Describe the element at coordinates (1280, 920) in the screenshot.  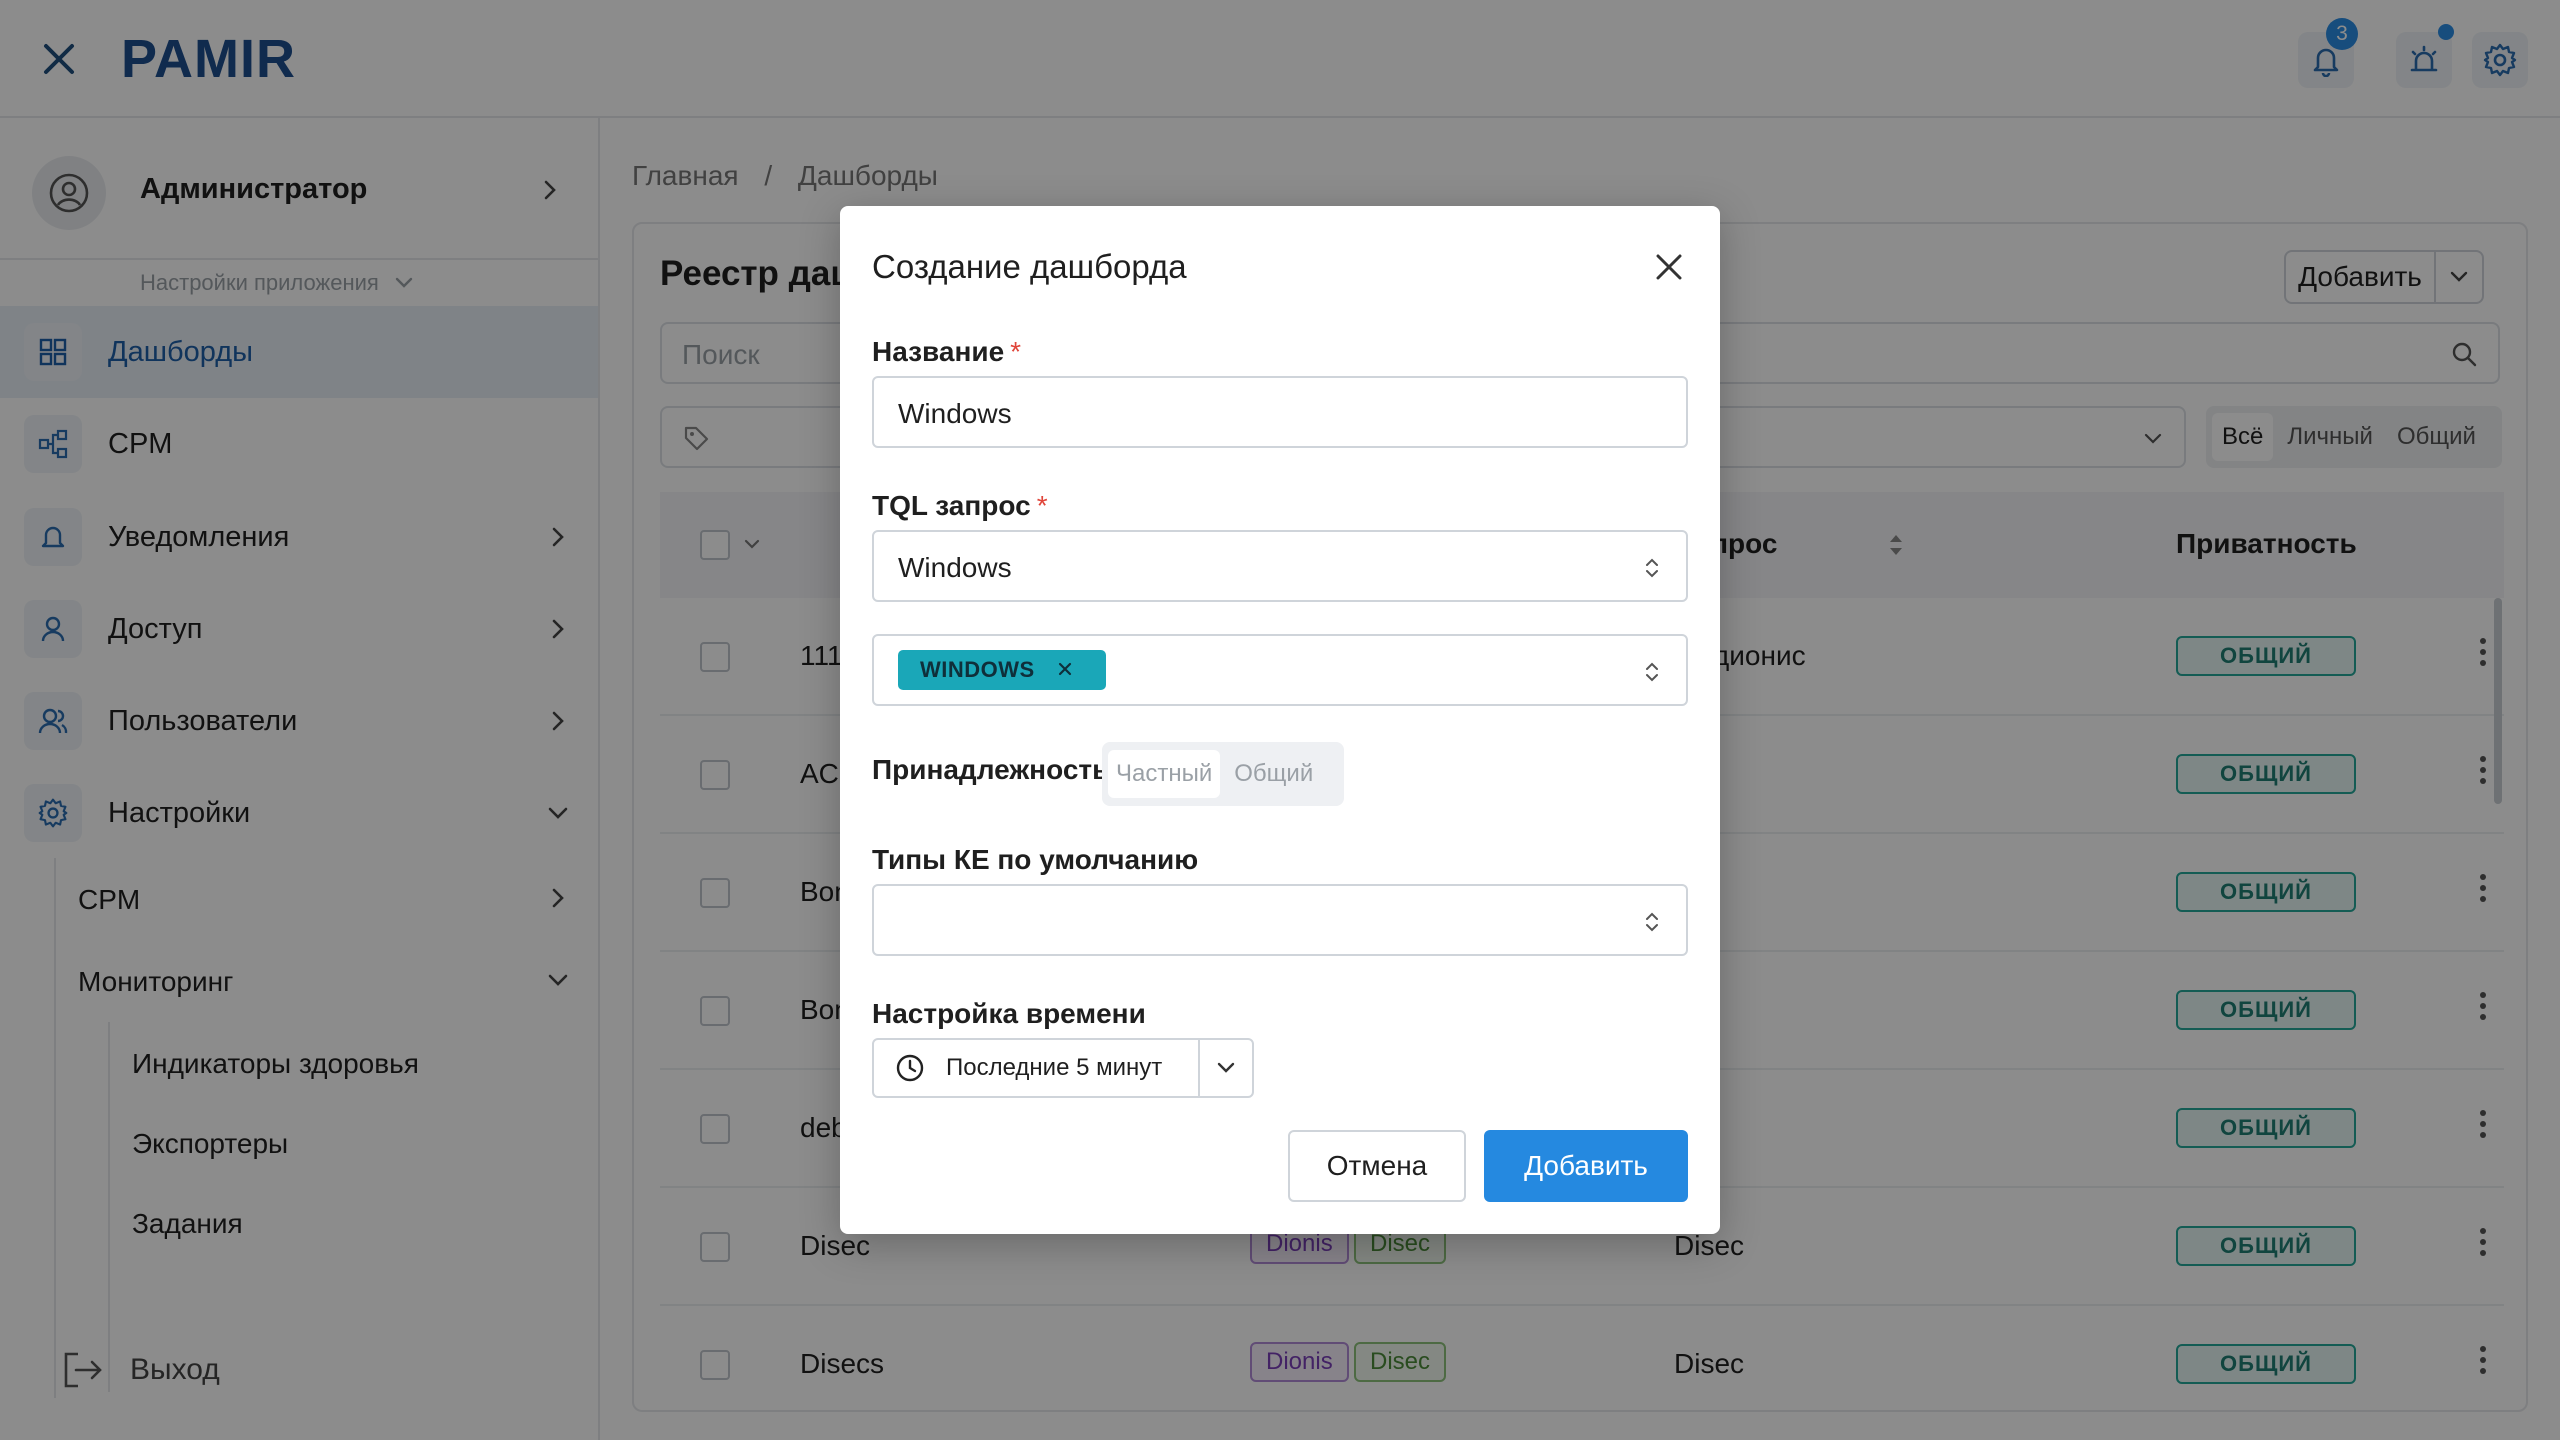
I see `ke-types-select` at that location.